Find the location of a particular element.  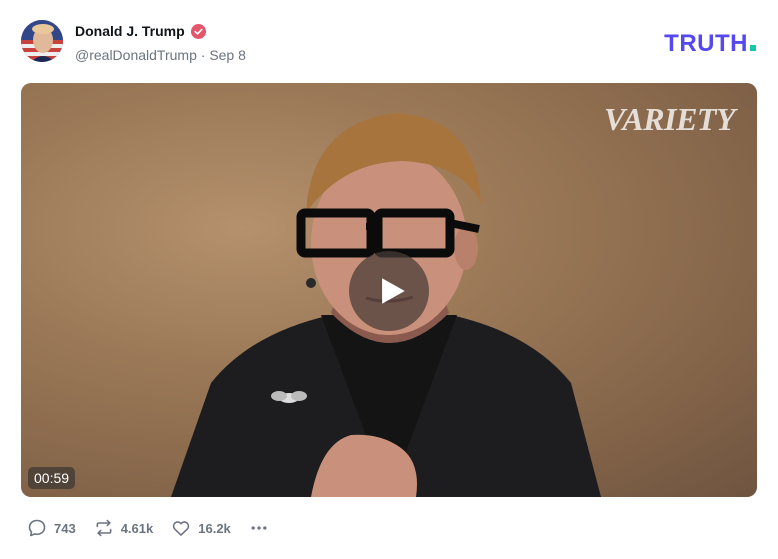

play-button is located at coordinates (389, 291).